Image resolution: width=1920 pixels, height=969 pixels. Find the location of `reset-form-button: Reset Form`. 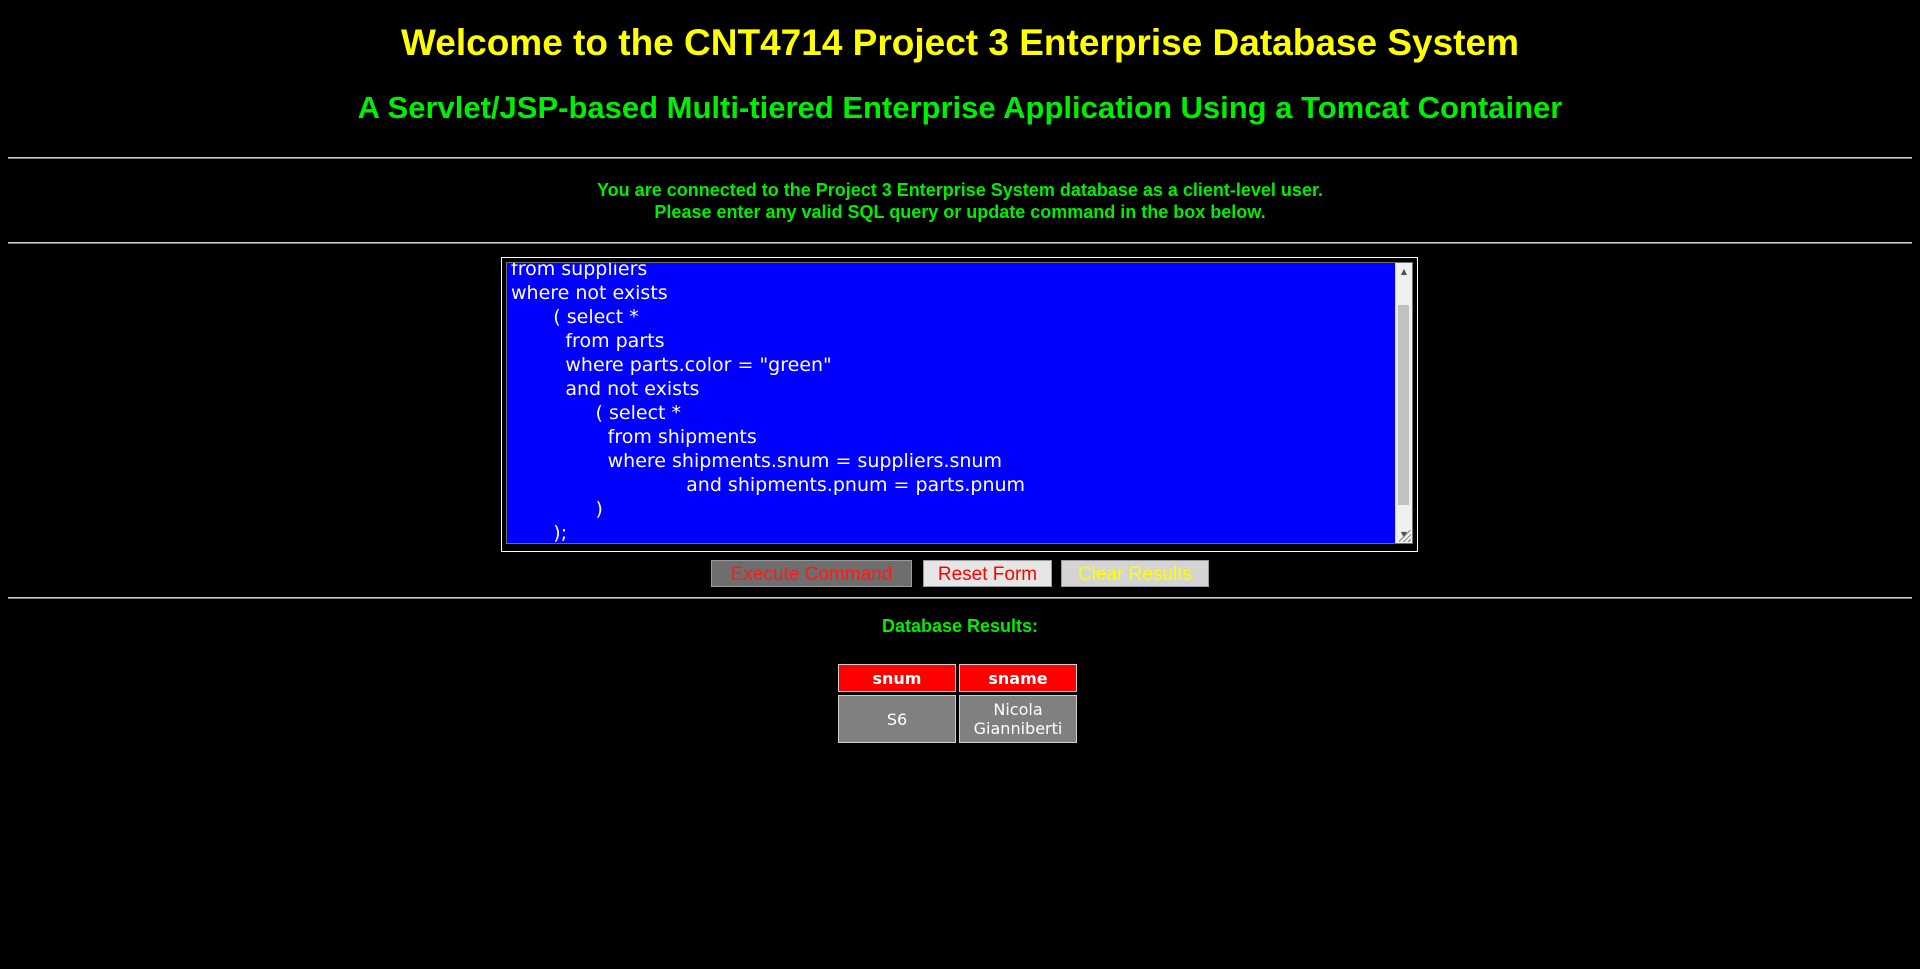

reset-form-button: Reset Form is located at coordinates (987, 573).